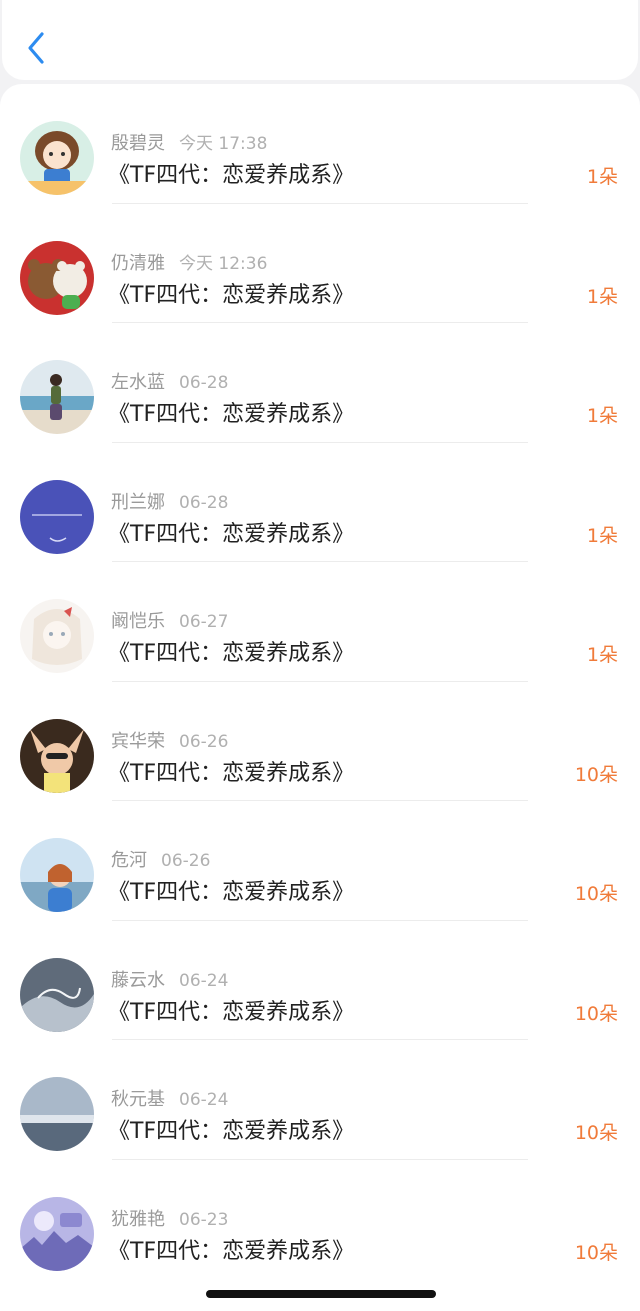  I want to click on list-item: 藤云水 06-24 《TF四代：恋爱养成系》 10朵, so click(320, 980).